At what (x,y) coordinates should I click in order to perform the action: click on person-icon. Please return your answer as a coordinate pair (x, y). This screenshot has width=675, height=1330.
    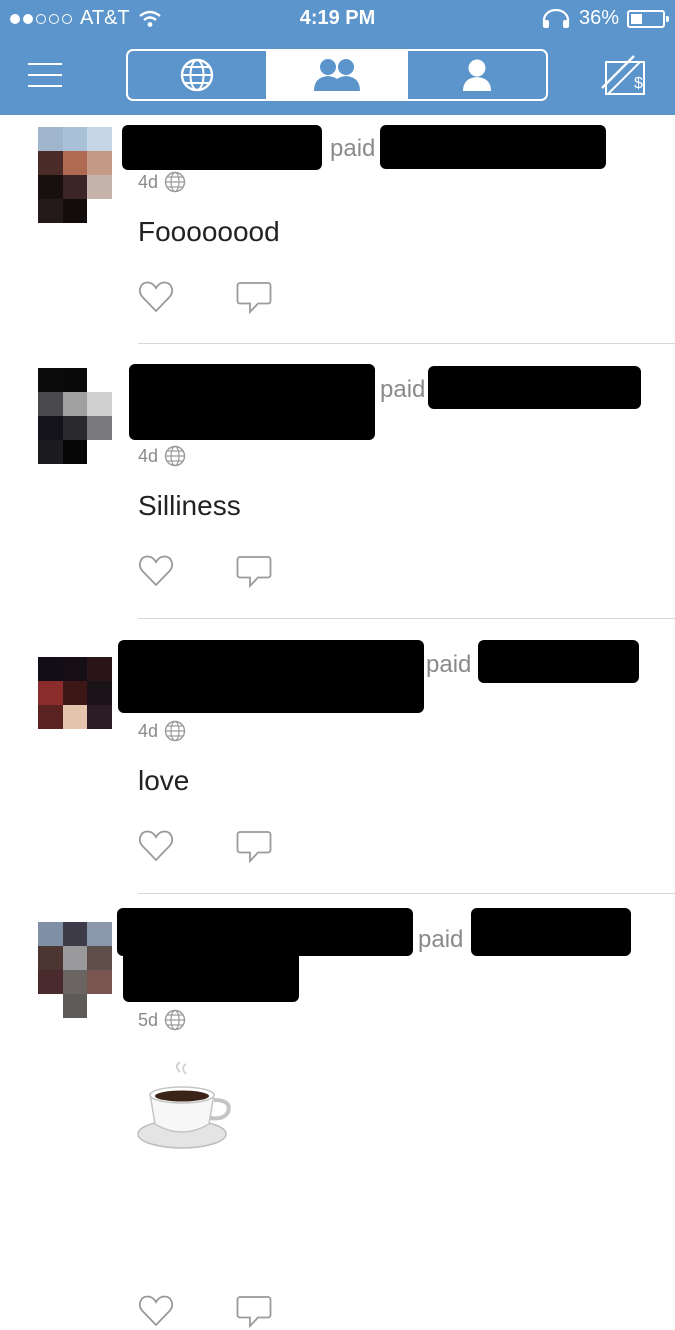
    Looking at the image, I should click on (477, 75).